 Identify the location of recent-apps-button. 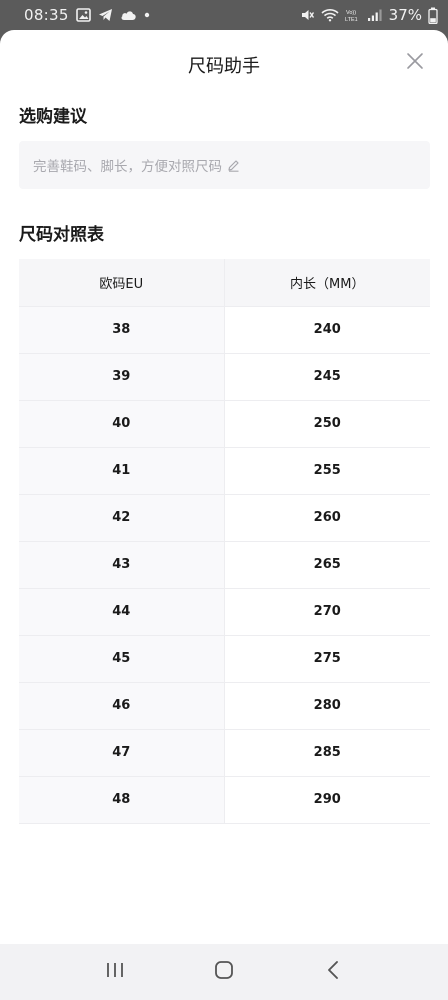
(115, 972).